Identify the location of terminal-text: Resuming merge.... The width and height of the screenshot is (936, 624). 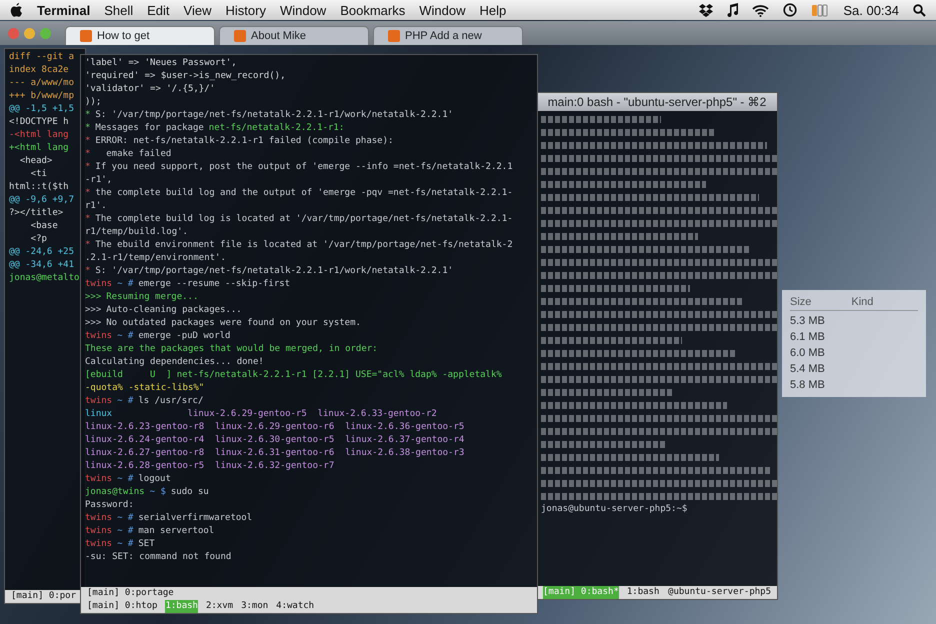
(152, 297).